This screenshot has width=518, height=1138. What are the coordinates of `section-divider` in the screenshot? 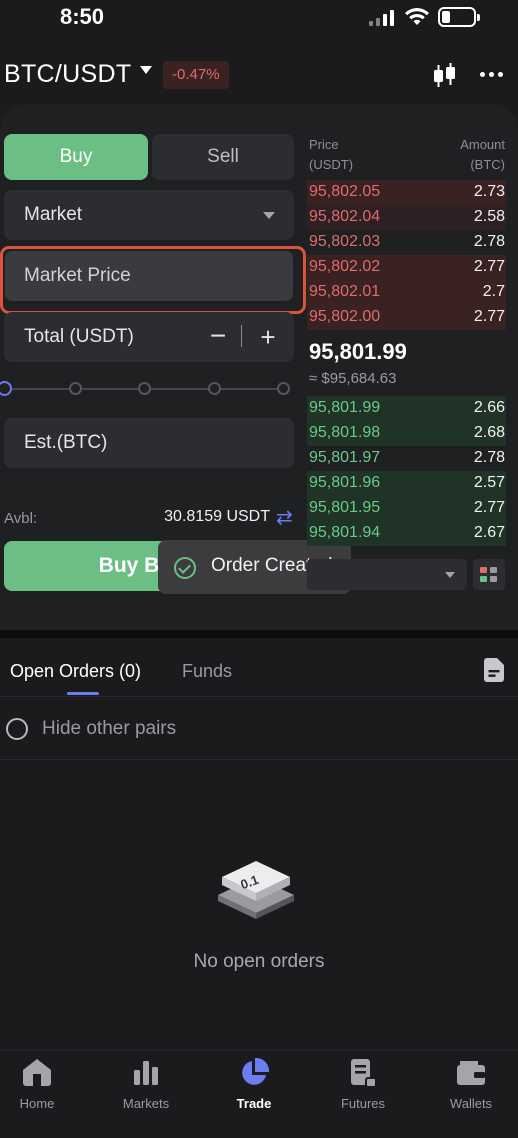 It's located at (259, 634).